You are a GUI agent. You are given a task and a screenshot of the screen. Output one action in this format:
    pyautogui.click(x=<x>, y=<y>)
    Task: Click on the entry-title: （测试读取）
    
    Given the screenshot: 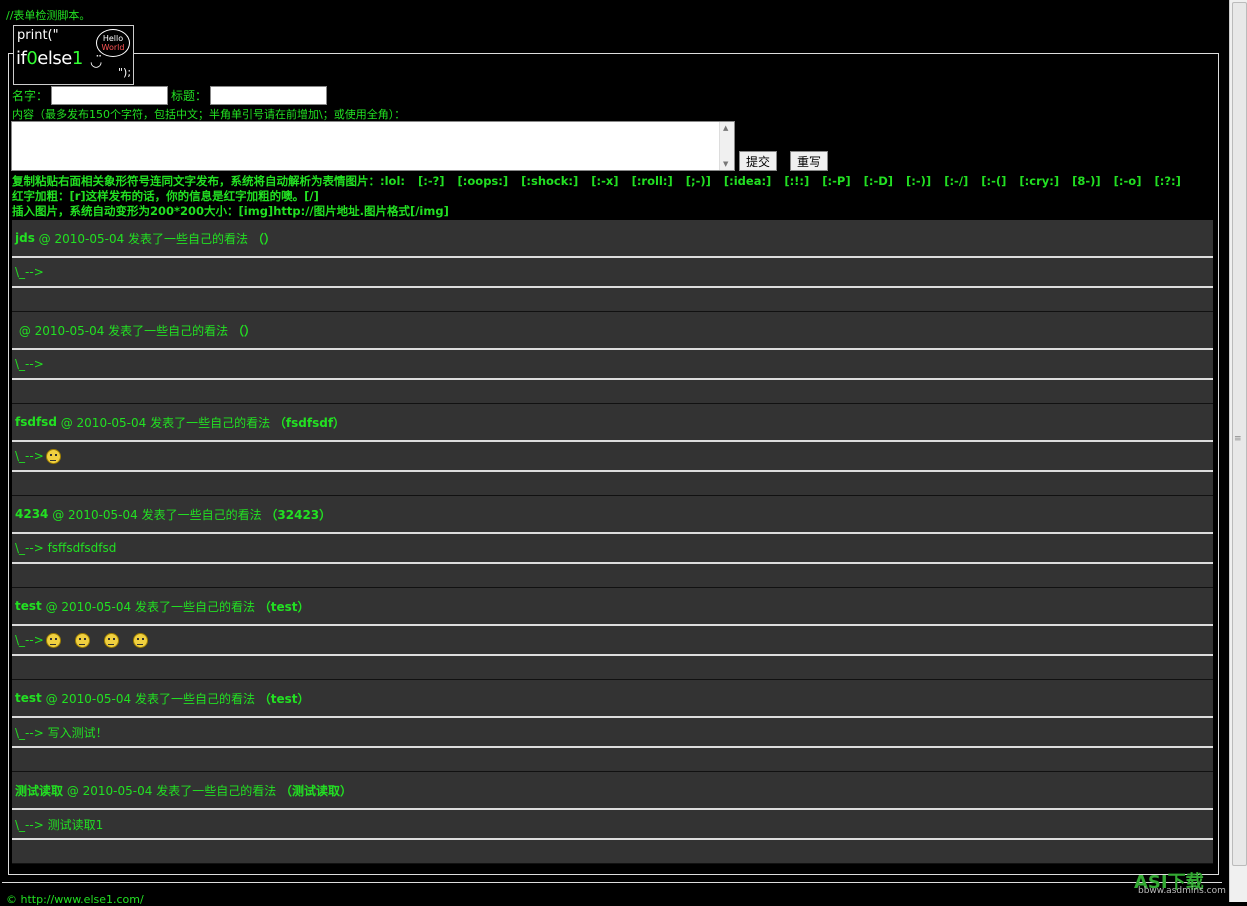 What is the action you would take?
    pyautogui.click(x=316, y=790)
    